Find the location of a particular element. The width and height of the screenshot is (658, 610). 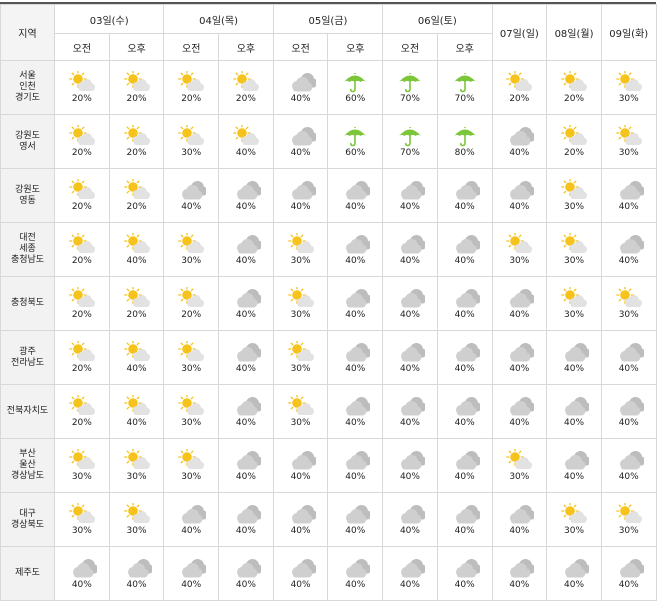

table-row: 제주도 40% 40% 40% 40% 40% 40% 40% 40% 40% 40% 40% is located at coordinates (328, 573).